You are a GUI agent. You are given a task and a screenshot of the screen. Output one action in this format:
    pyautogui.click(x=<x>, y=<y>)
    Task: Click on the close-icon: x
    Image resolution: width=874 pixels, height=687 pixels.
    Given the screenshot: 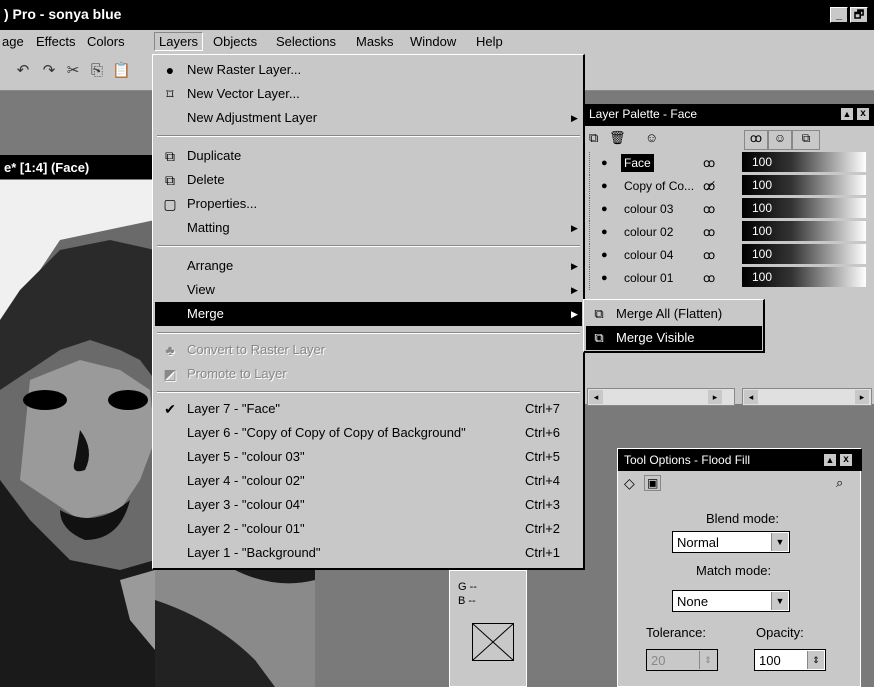 What is the action you would take?
    pyautogui.click(x=846, y=460)
    